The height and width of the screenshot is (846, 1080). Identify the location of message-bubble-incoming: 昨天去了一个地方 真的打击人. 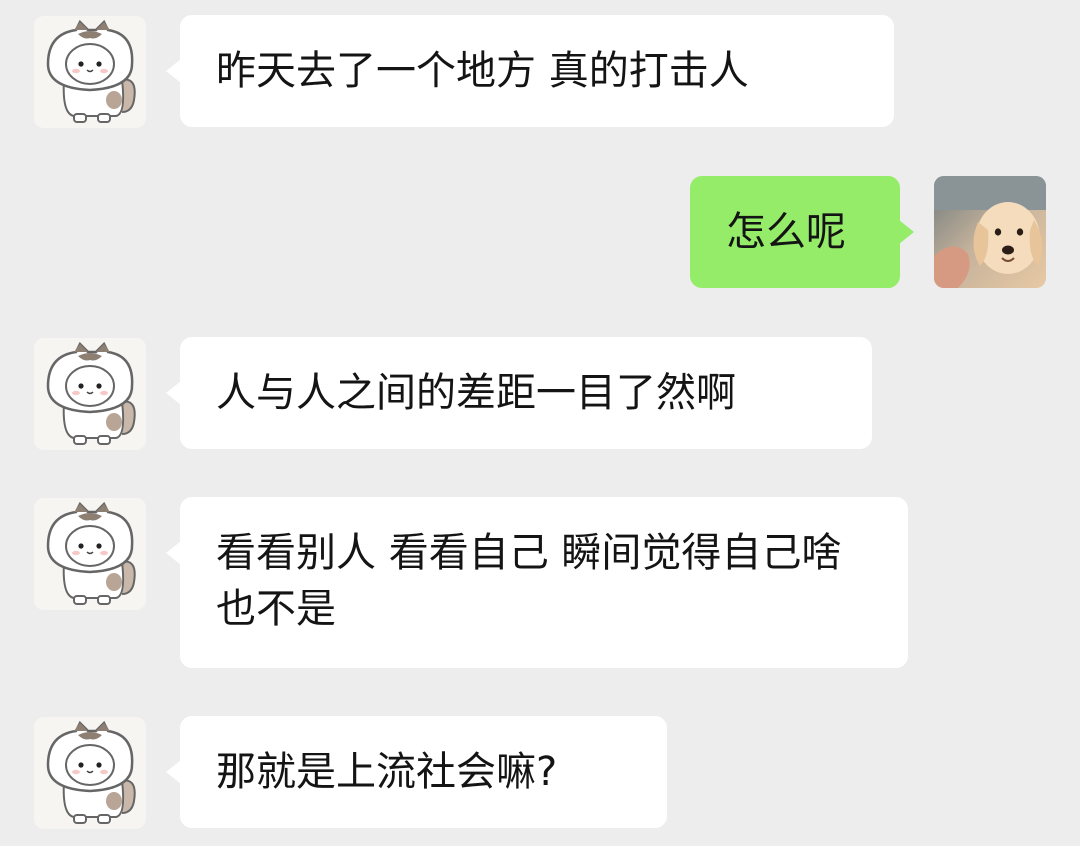
(530, 71).